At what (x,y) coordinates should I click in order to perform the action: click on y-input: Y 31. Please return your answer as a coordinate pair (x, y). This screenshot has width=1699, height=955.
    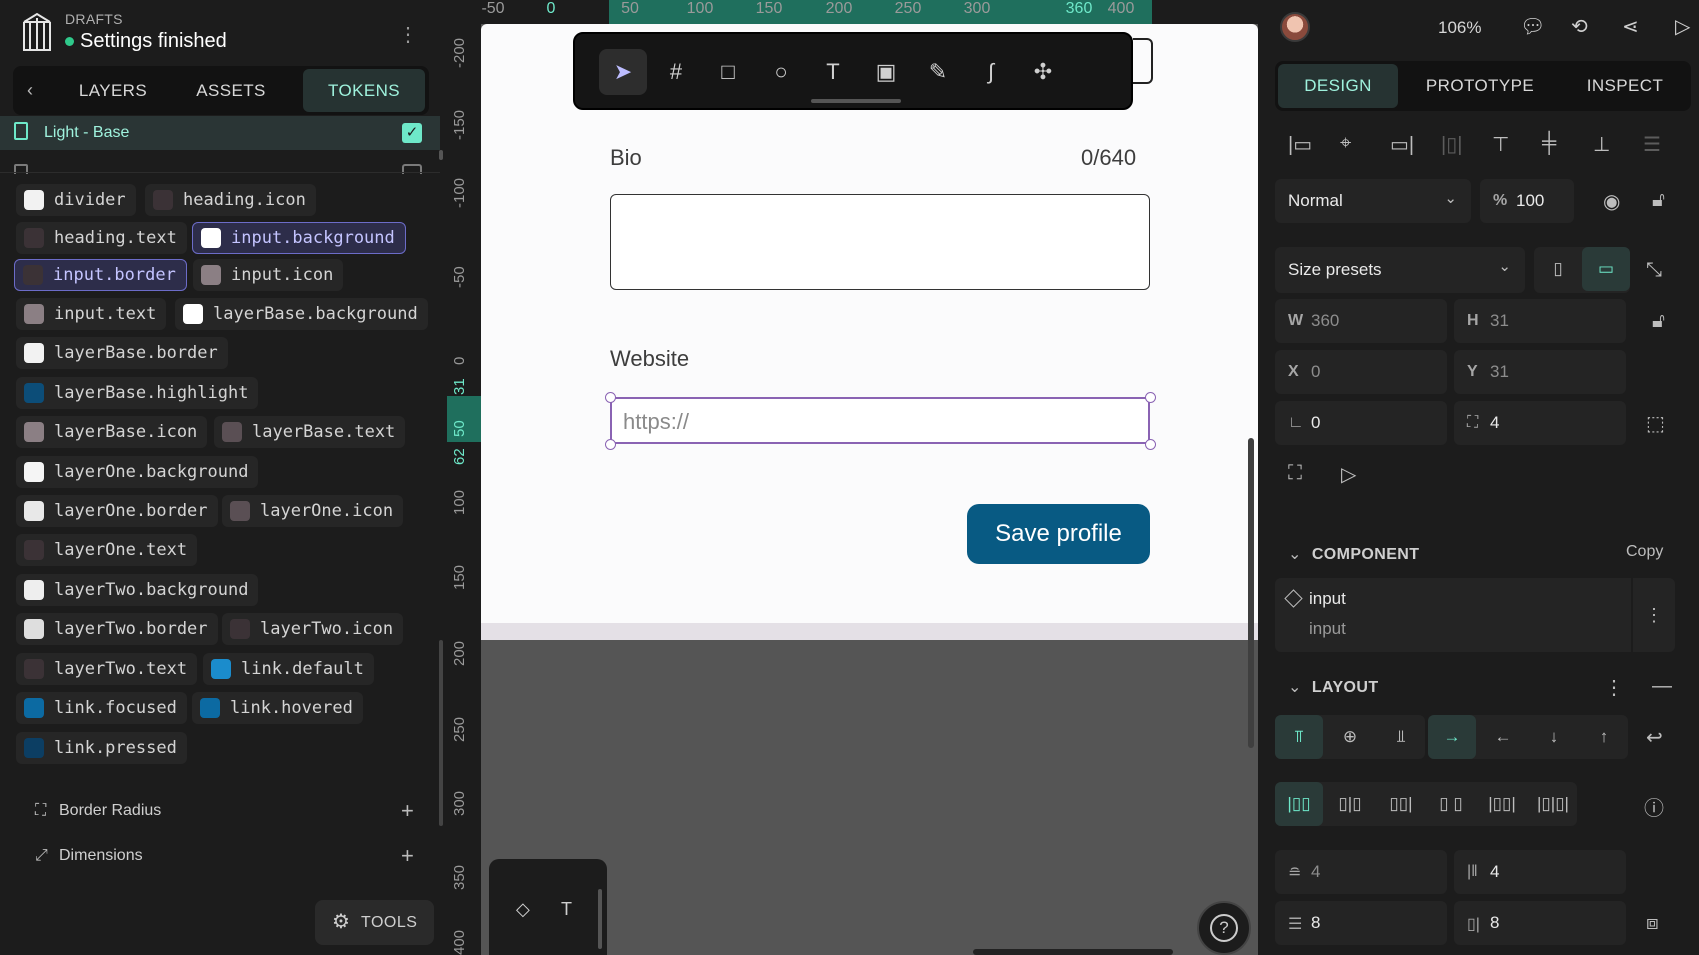
    Looking at the image, I should click on (1540, 372).